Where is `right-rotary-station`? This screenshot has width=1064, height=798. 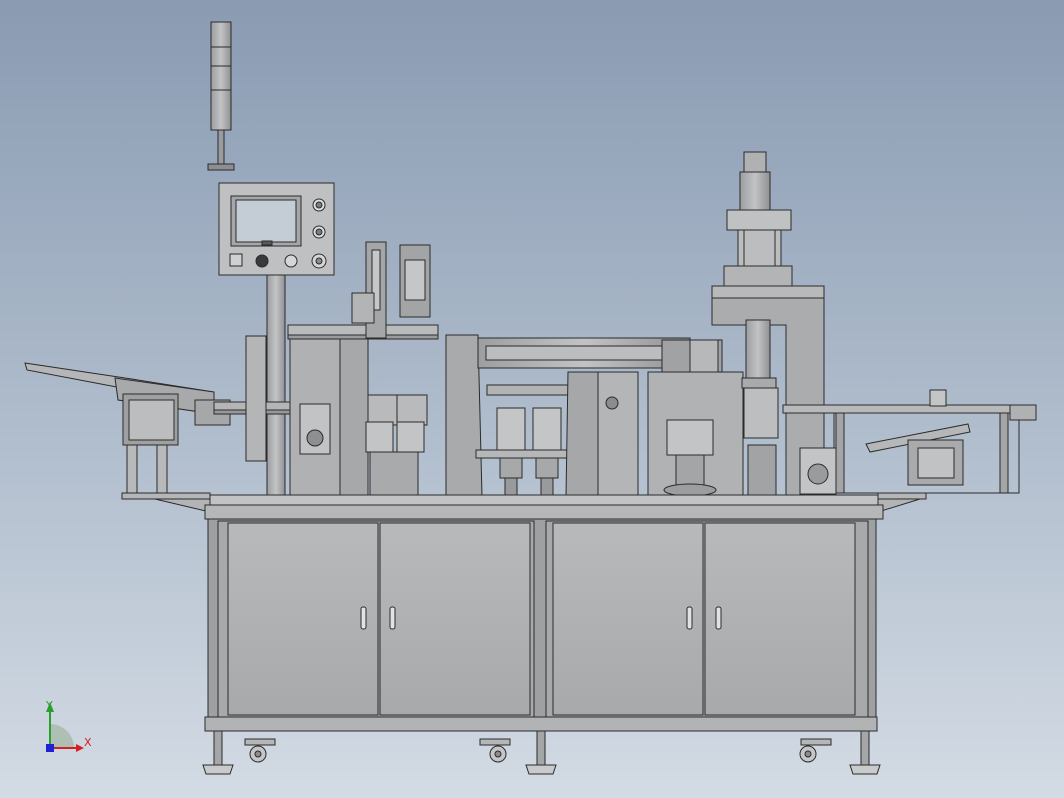
right-rotary-station is located at coordinates (695, 434).